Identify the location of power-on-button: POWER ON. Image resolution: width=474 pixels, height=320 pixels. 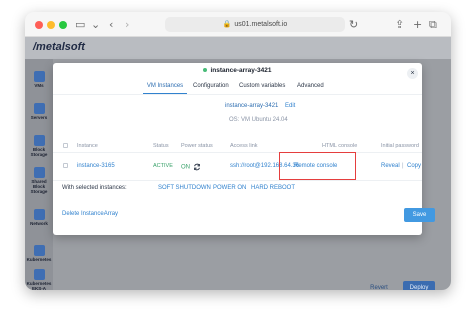
(229, 188).